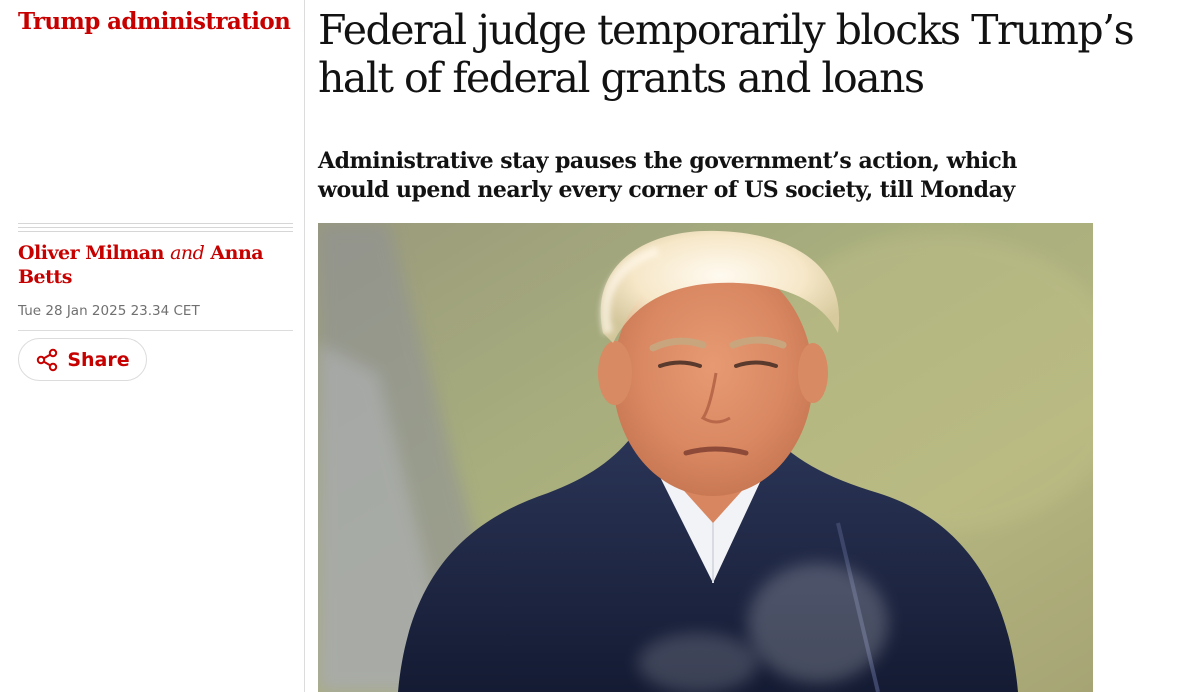 The height and width of the screenshot is (692, 1204). Describe the element at coordinates (155, 229) in the screenshot. I see `meta-divider-lines` at that location.